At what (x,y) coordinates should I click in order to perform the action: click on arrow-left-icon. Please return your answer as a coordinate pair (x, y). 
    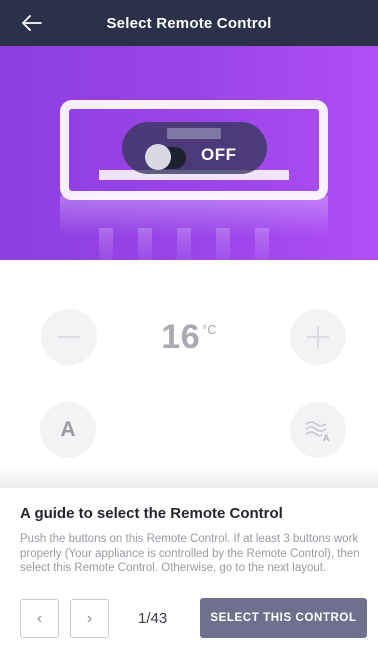
    Looking at the image, I should click on (32, 23).